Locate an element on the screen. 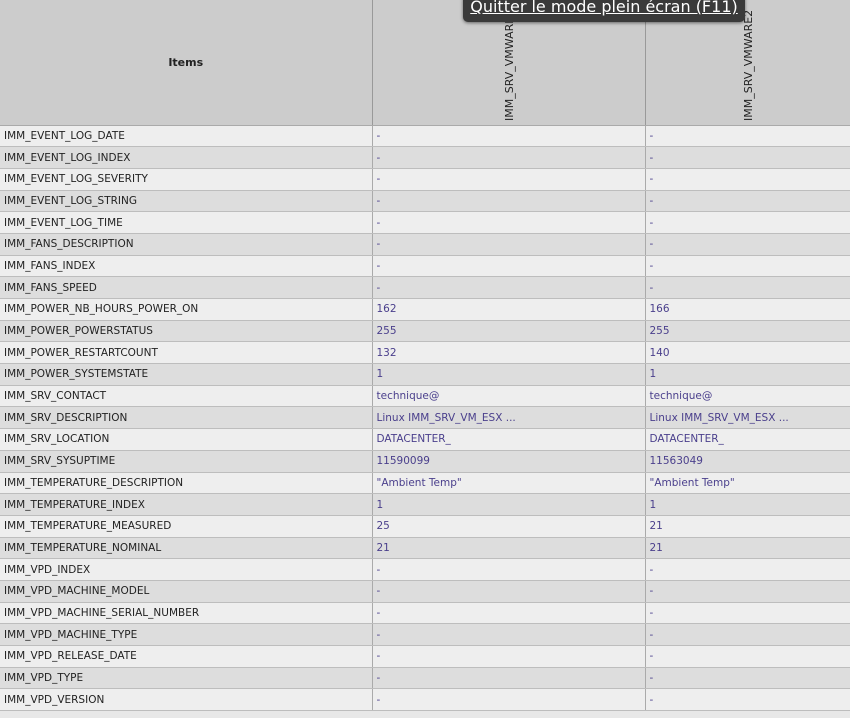 Image resolution: width=850 pixels, height=718 pixels. table-row: IMM_POWER_NB_HOURS_POWER_ON 162 166 is located at coordinates (425, 309).